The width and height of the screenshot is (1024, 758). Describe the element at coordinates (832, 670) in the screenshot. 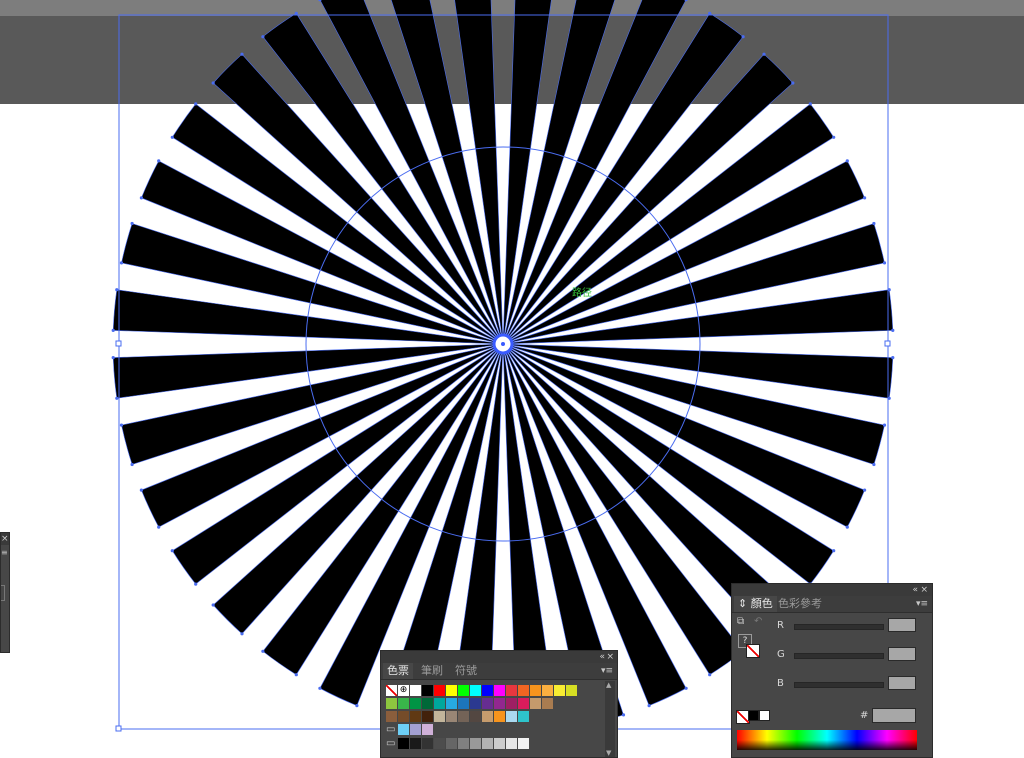

I see `color-panel: « × ⇕ 顏色 色彩參考 ▾≡ ⧉ ↶ ? R G B #` at that location.